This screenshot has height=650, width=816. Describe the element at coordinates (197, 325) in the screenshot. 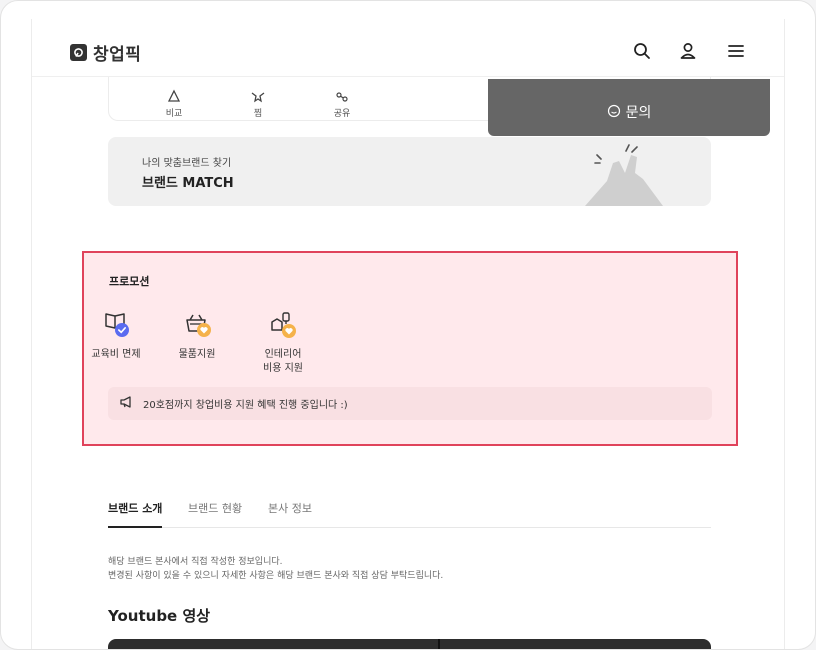

I see `basket-heart-icon` at that location.